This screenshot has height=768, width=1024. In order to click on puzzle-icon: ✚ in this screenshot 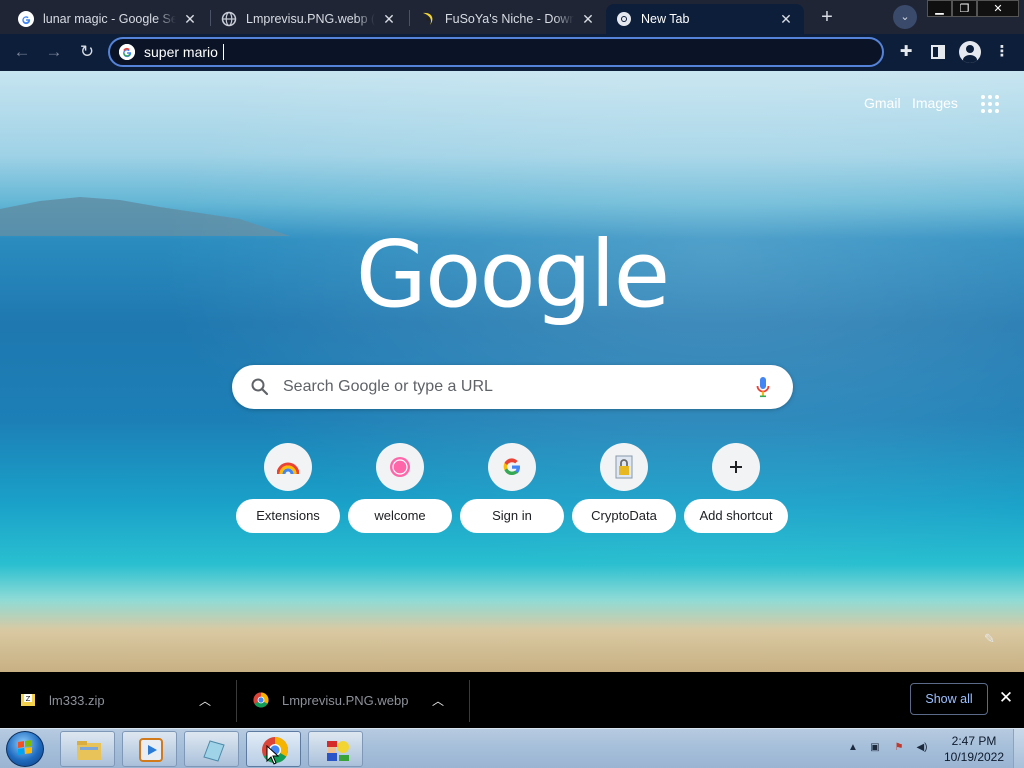, I will do `click(906, 51)`.